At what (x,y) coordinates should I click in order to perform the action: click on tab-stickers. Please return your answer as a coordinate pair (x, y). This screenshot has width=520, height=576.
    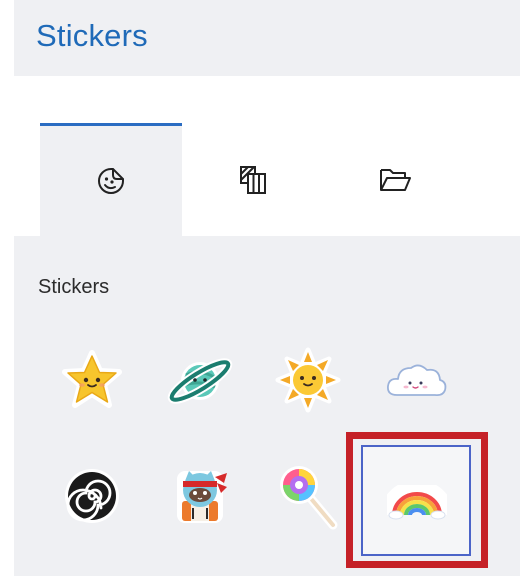
    Looking at the image, I should click on (111, 179).